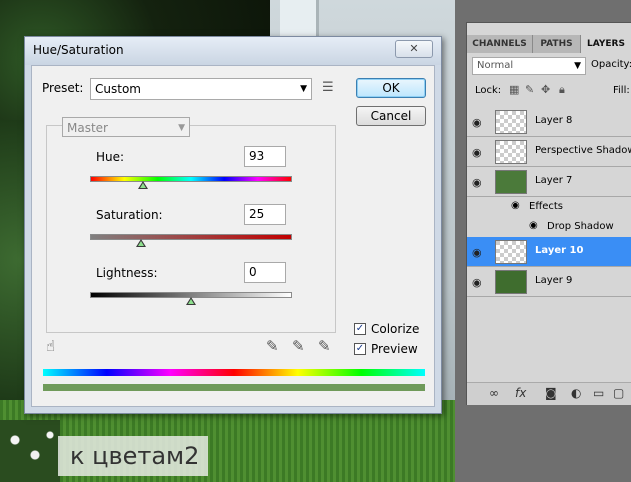 This screenshot has height=482, width=631. I want to click on dialog-titlebar: Hue/Saturation ✕, so click(233, 51).